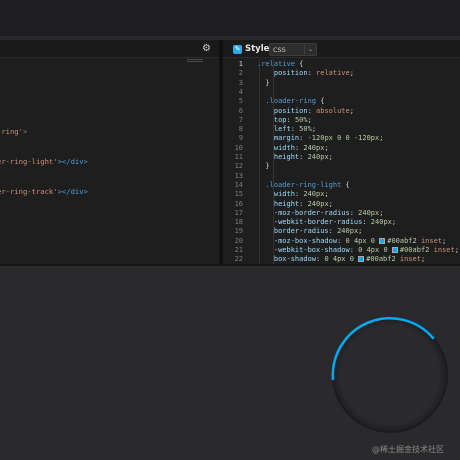  I want to click on html-code-line: er-ring-light'></div>, so click(44, 161).